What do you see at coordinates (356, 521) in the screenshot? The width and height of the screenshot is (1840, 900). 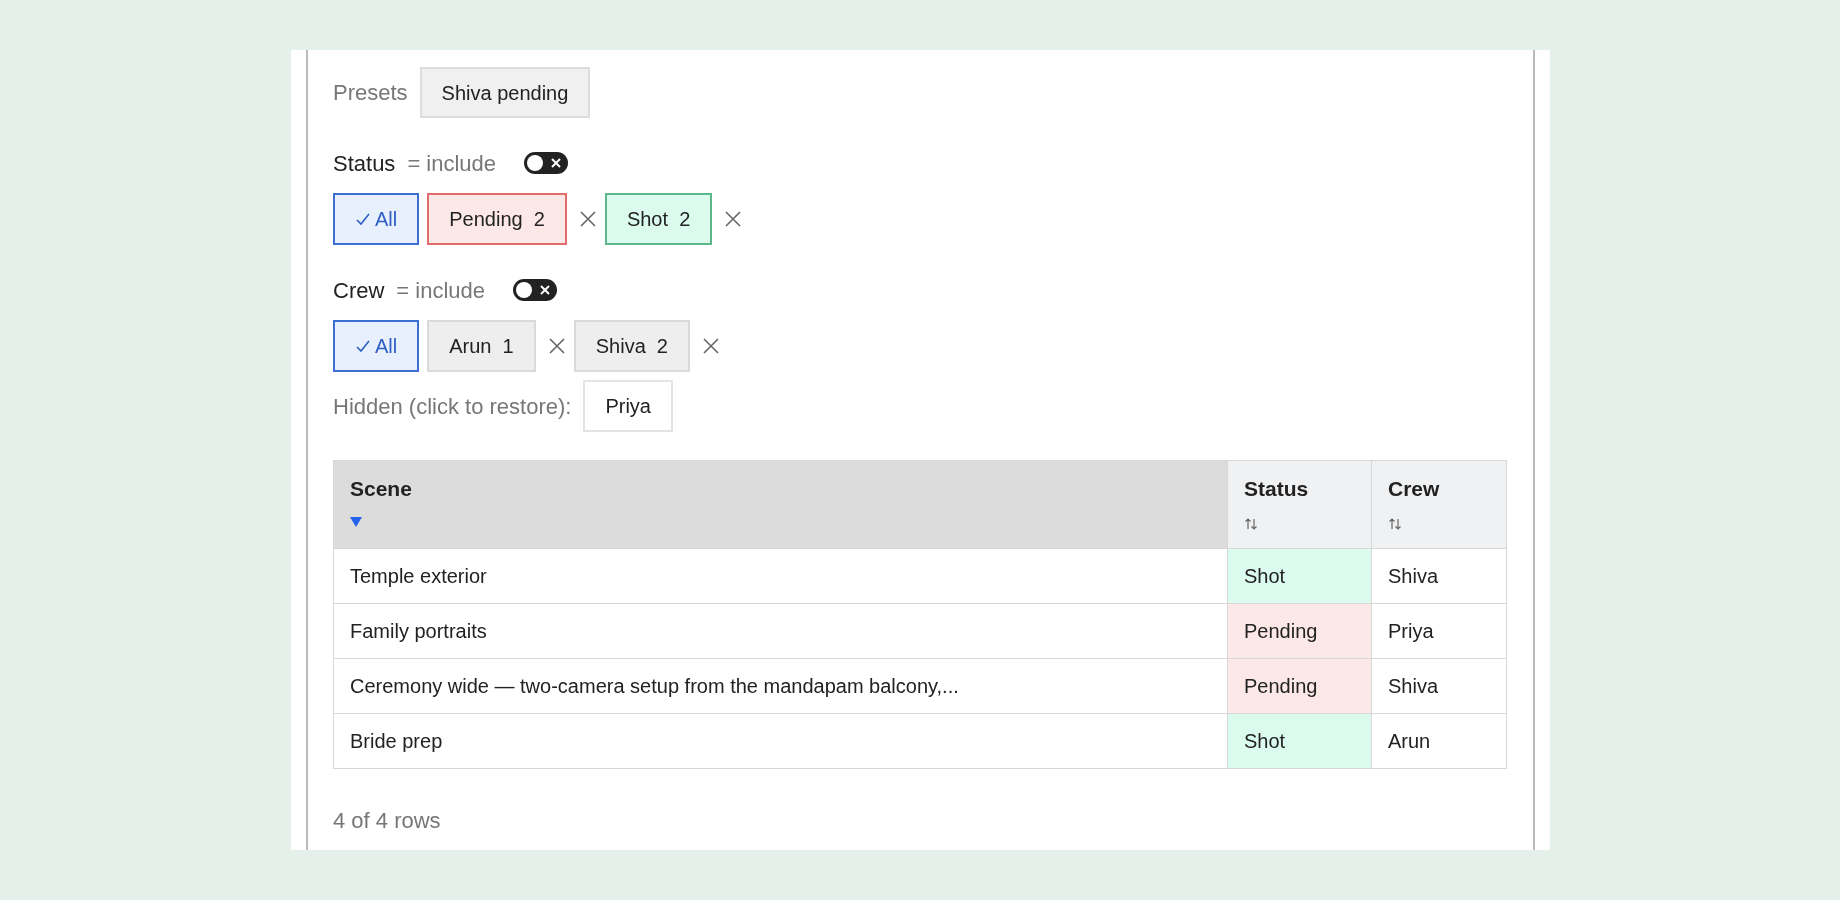 I see `sort-descending-icon` at bounding box center [356, 521].